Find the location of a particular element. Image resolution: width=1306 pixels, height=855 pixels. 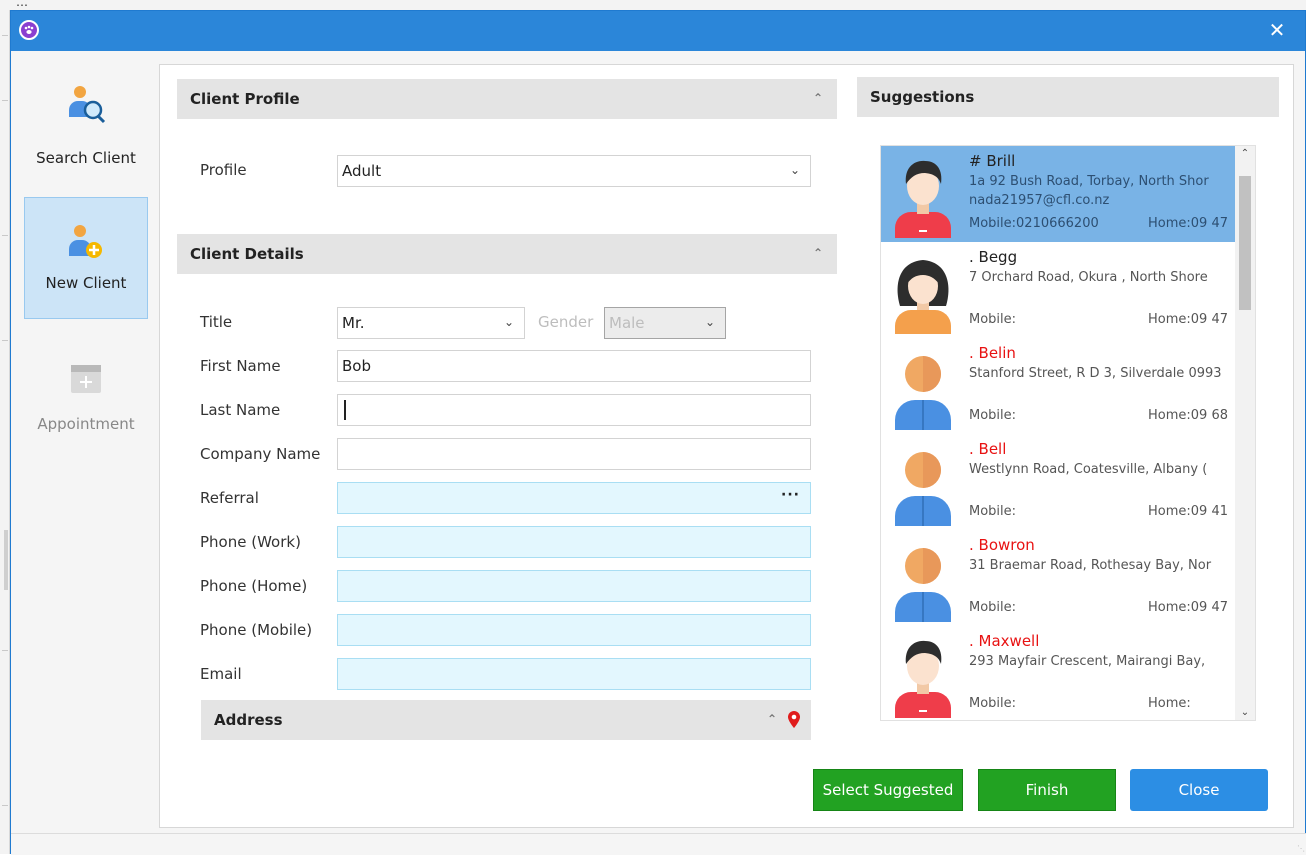

paw-app-icon is located at coordinates (29, 30).